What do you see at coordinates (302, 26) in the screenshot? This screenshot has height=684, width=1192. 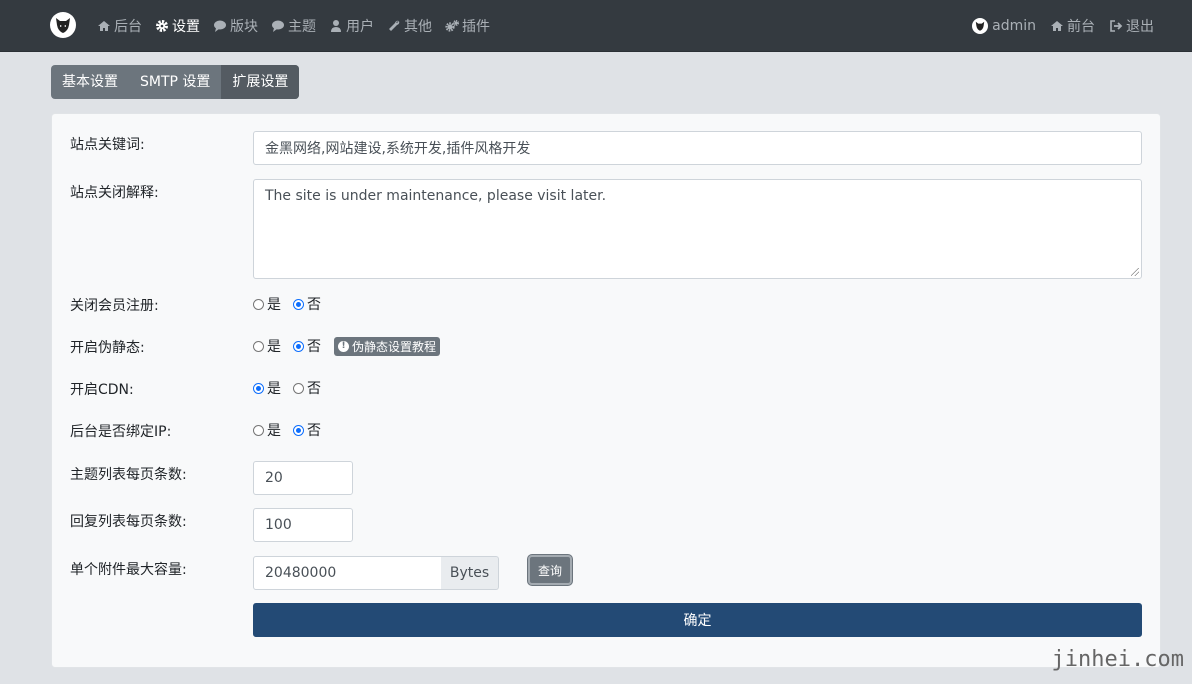 I see `nav-threads-label: 主题` at bounding box center [302, 26].